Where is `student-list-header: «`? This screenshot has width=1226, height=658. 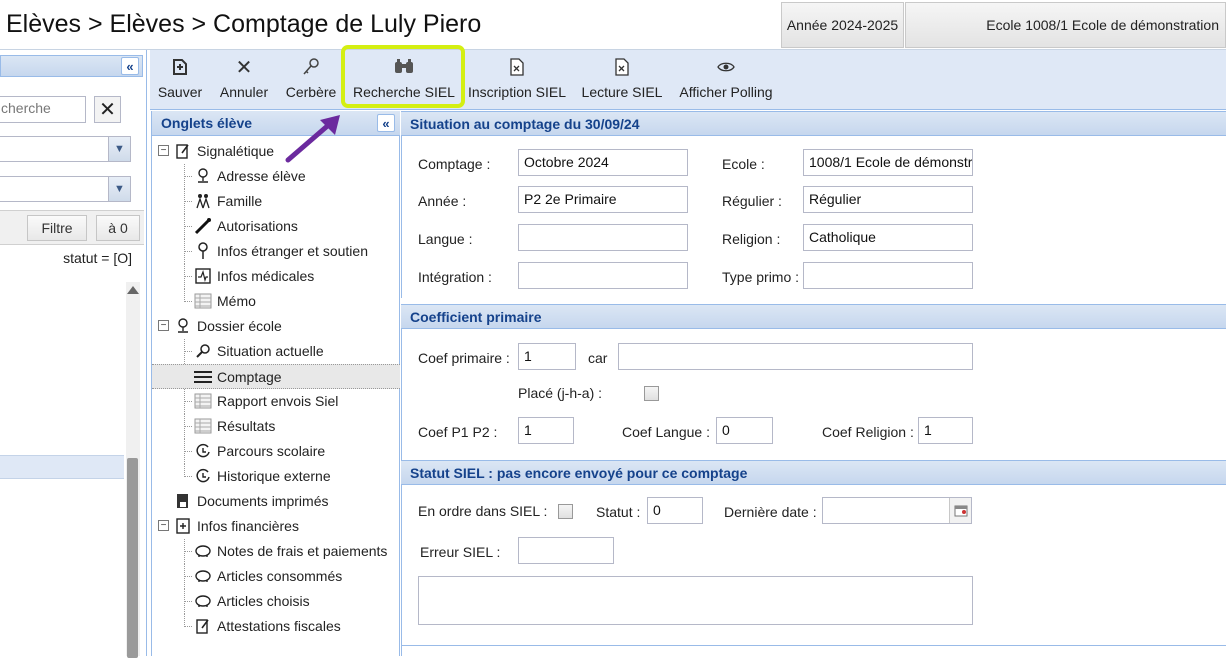
student-list-header: « is located at coordinates (71, 66).